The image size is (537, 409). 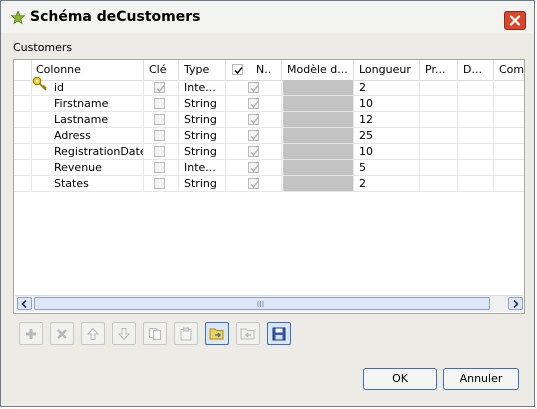 What do you see at coordinates (88, 104) in the screenshot?
I see `cell-colonne: Firstname` at bounding box center [88, 104].